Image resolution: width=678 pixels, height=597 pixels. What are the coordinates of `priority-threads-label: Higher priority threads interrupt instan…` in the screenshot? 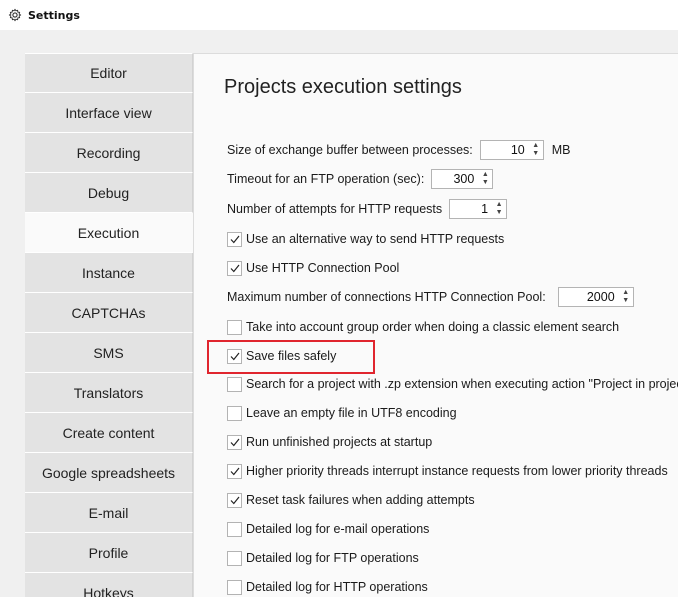 It's located at (457, 471).